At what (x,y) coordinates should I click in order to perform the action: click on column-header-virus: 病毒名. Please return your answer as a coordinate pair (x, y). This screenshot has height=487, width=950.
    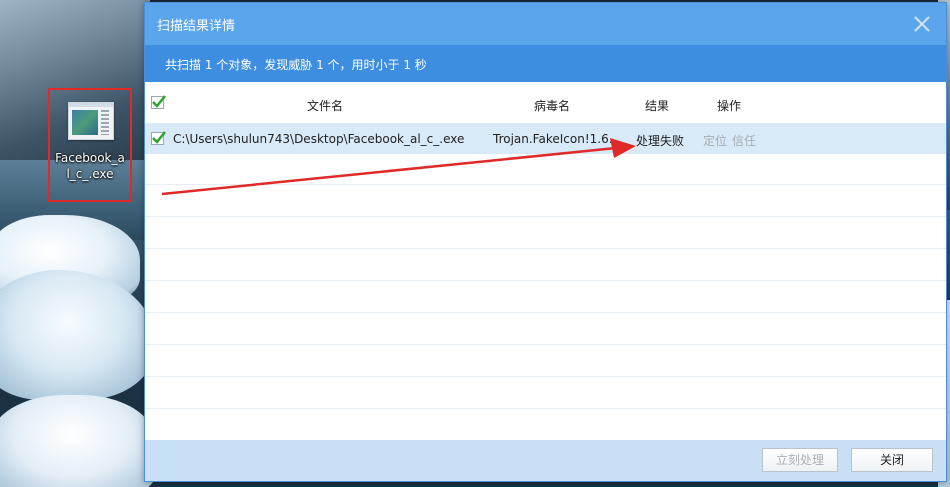
    Looking at the image, I should click on (552, 106).